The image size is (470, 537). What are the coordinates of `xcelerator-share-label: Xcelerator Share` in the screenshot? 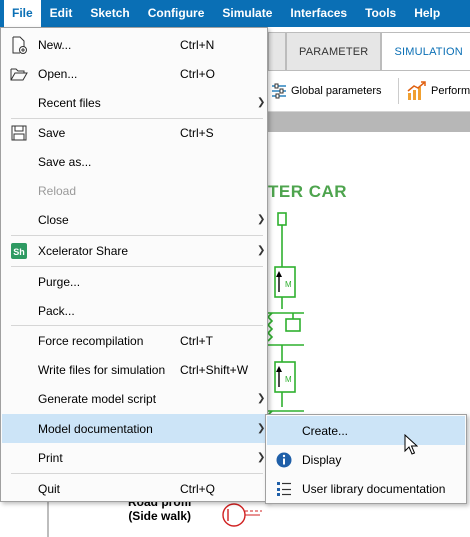 It's located at (83, 250).